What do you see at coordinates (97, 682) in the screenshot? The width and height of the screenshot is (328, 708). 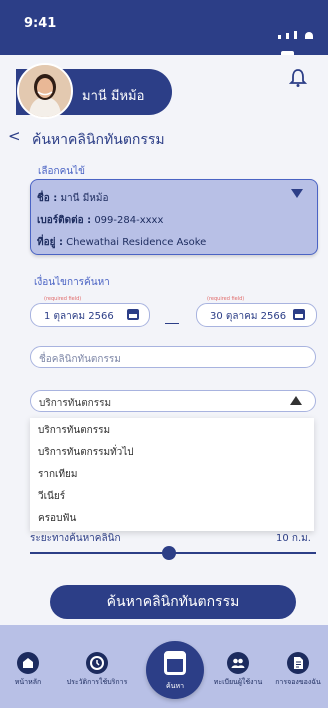 I see `nav-history-label: ประวัติการใช้บริการ` at bounding box center [97, 682].